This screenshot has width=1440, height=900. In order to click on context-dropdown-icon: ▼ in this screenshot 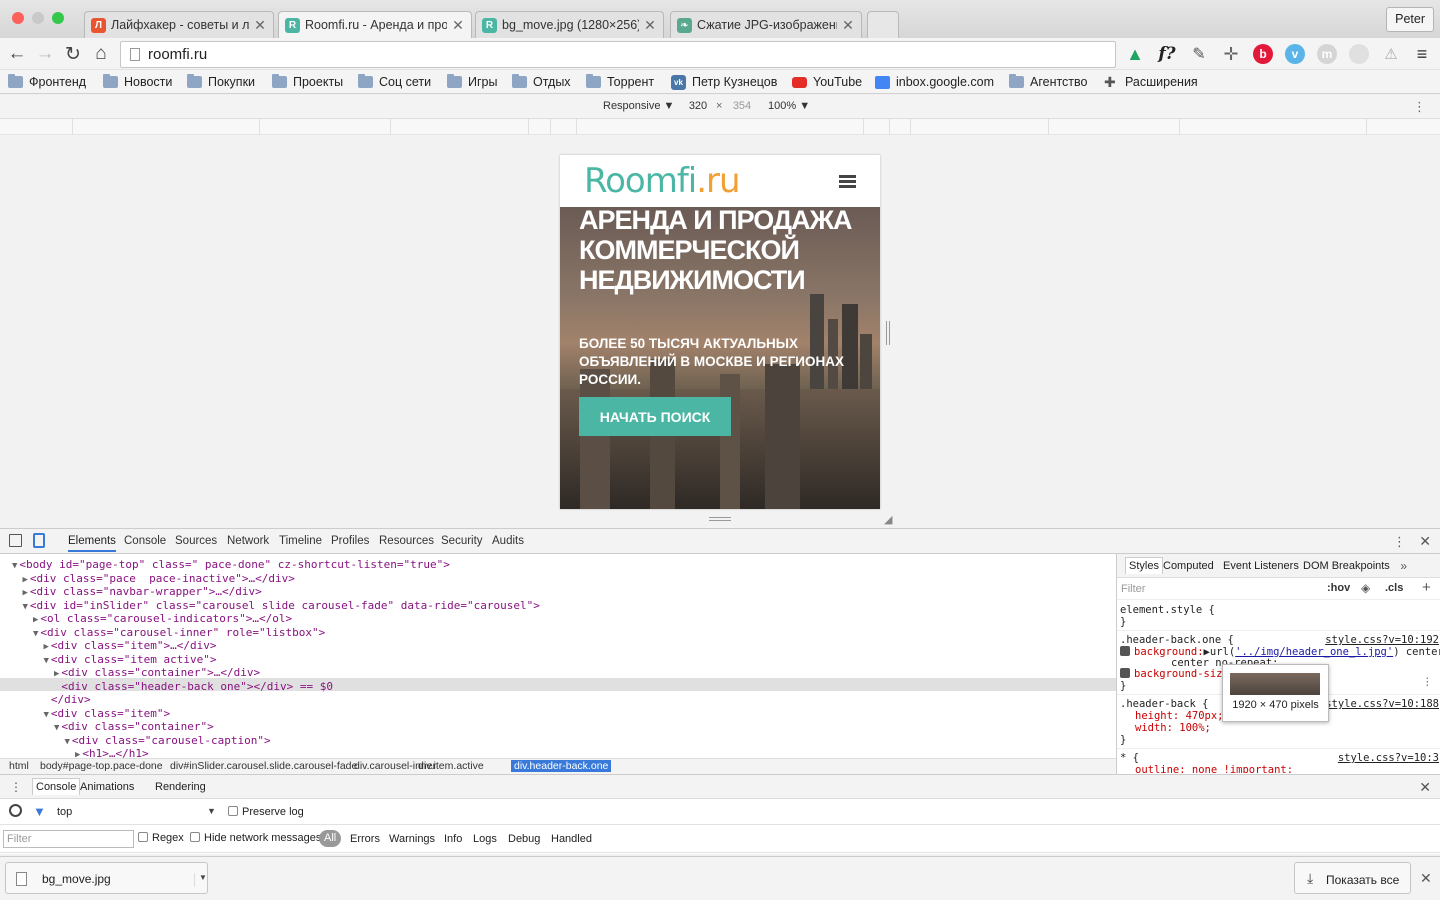, I will do `click(211, 811)`.